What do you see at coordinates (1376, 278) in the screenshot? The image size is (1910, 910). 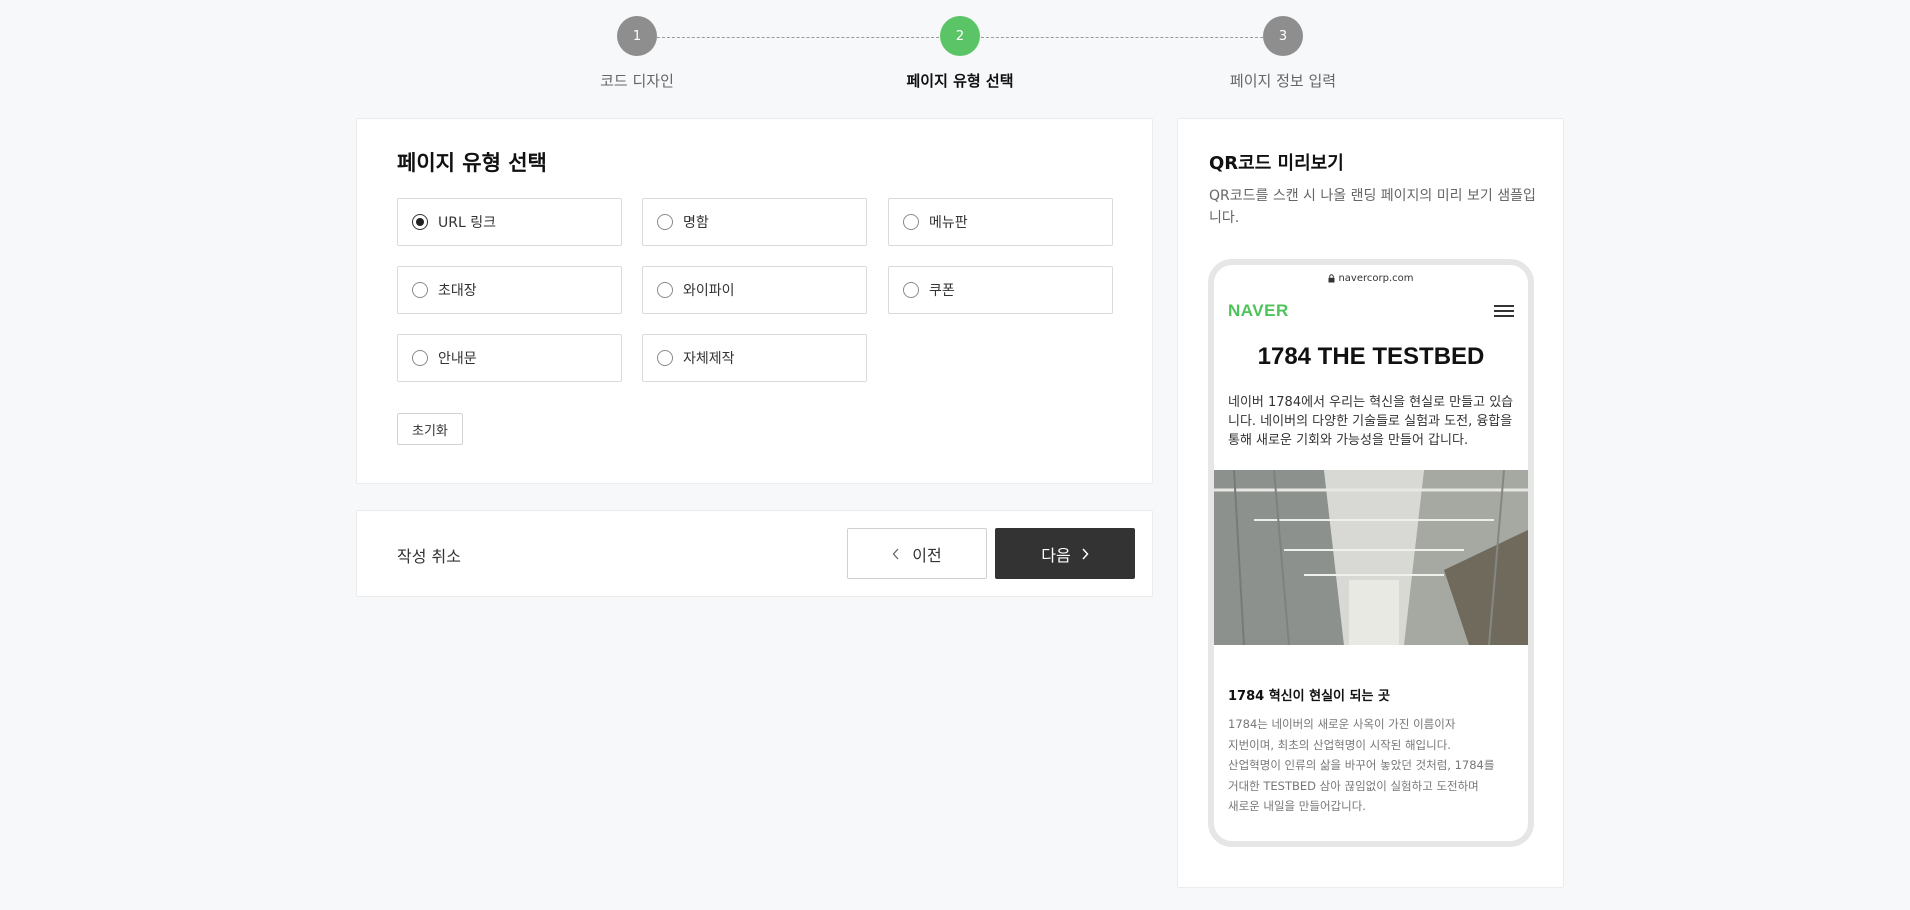 I see `phone-url-text: navercorp.com` at bounding box center [1376, 278].